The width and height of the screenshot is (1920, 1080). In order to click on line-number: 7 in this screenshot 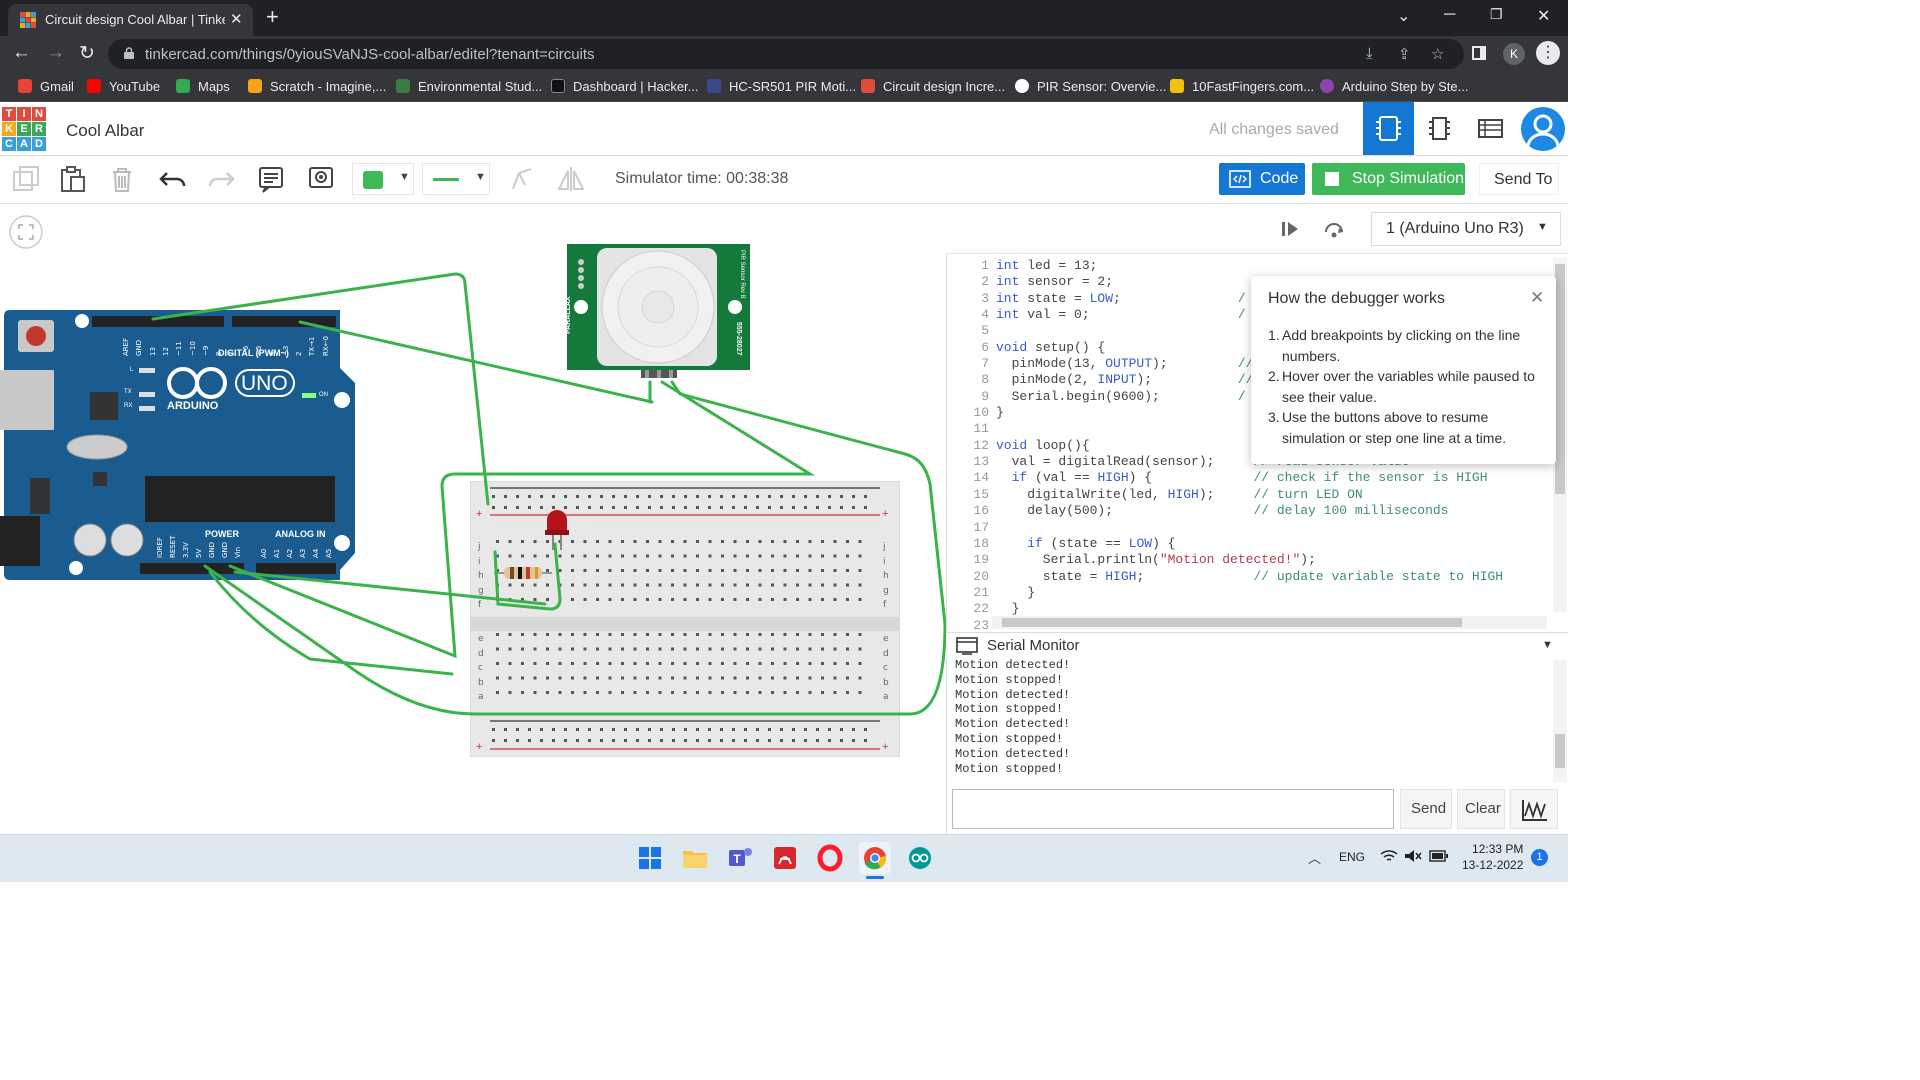, I will do `click(968, 364)`.